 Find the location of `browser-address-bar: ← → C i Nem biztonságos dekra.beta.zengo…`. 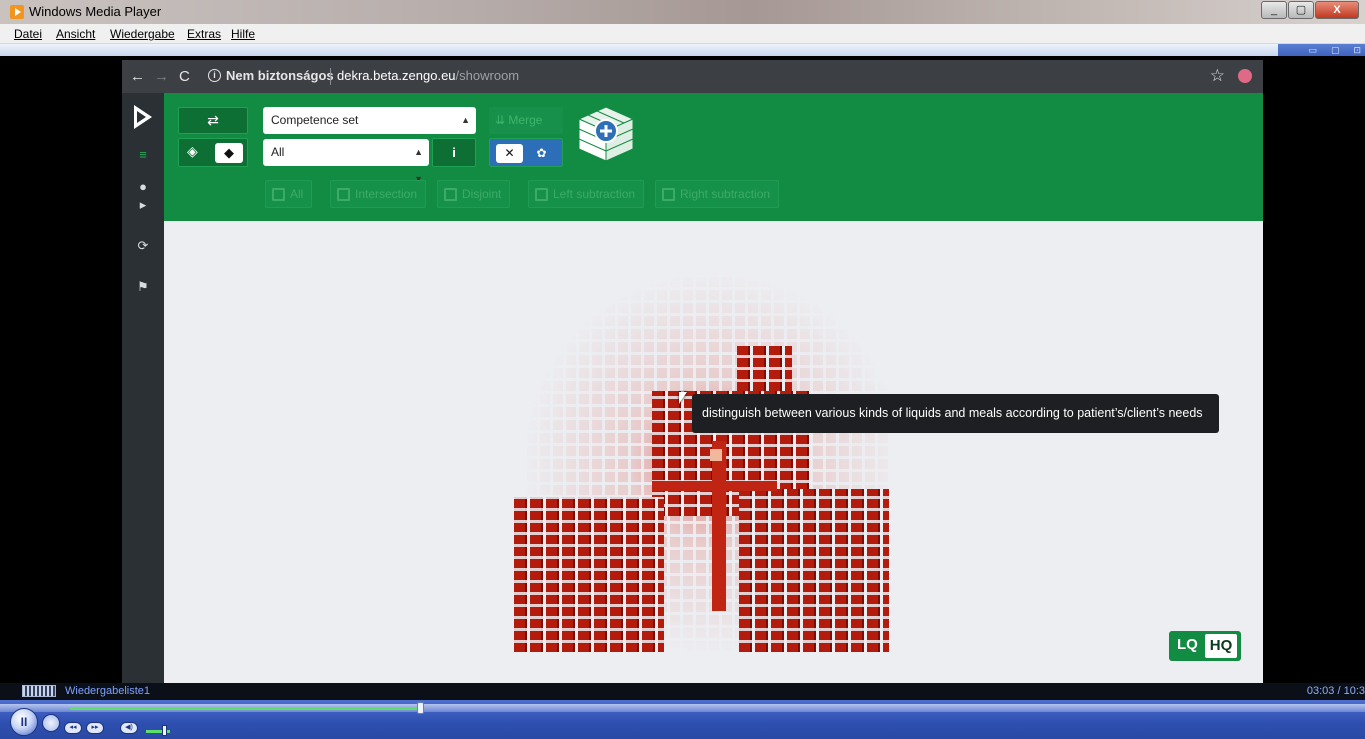

browser-address-bar: ← → C i Nem biztonságos dekra.beta.zengo… is located at coordinates (692, 76).